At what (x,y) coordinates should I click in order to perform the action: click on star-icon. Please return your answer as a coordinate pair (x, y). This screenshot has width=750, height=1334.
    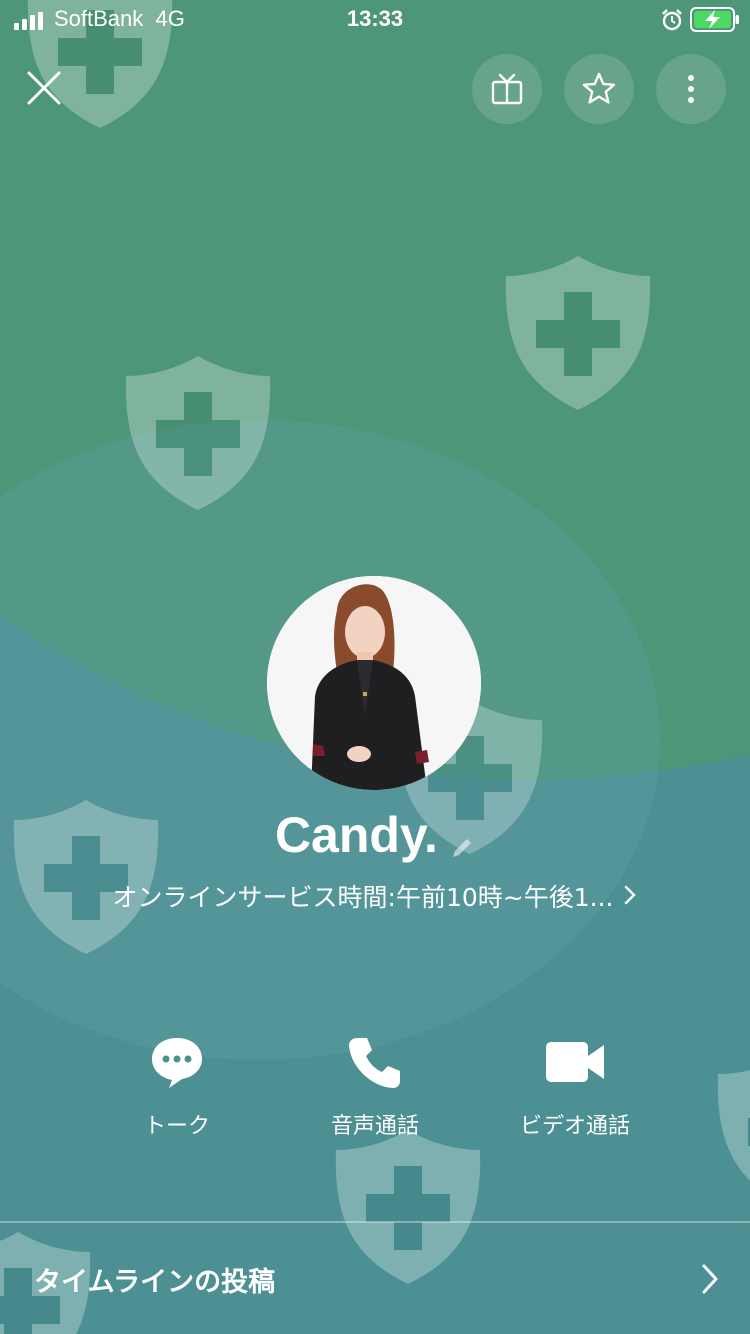
    Looking at the image, I should click on (599, 88).